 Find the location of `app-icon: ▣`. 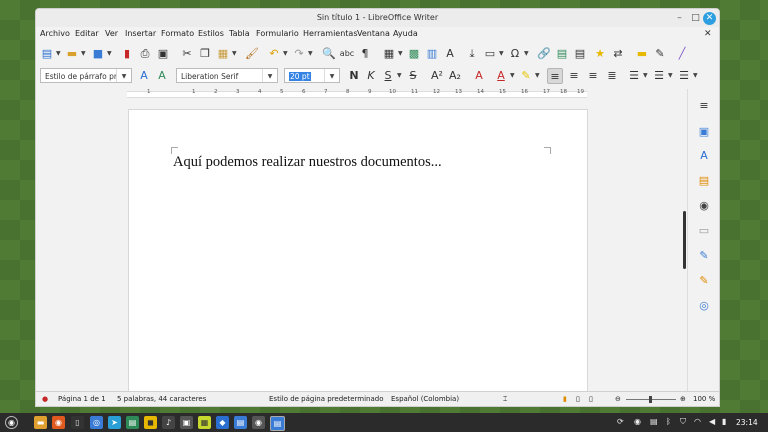

app-icon: ▣ is located at coordinates (186, 422).